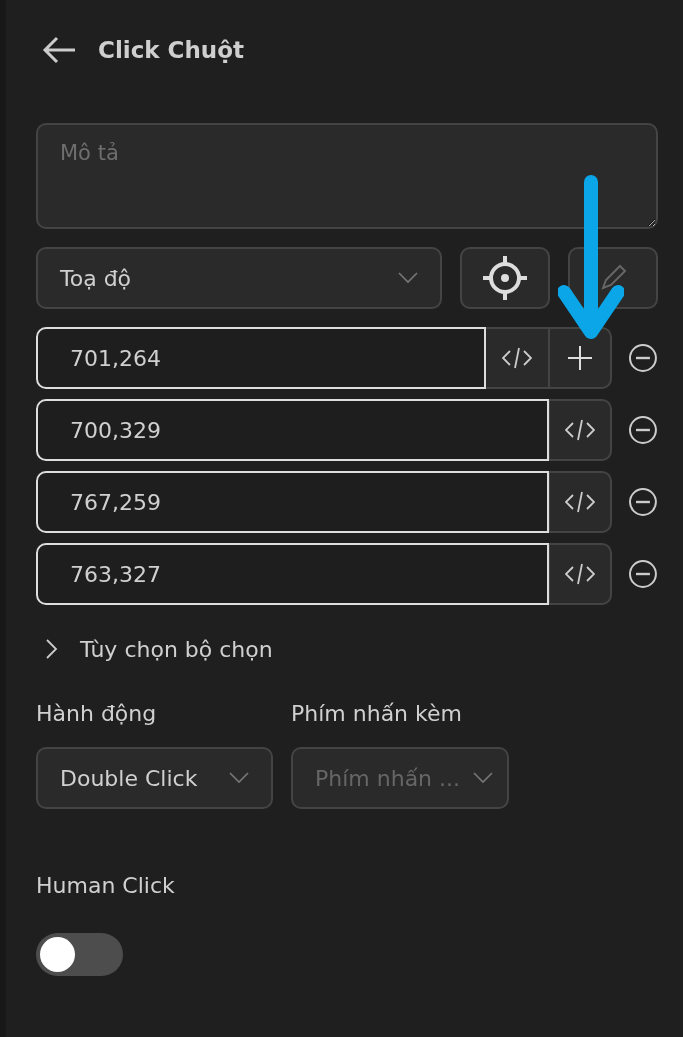 The width and height of the screenshot is (683, 1037). What do you see at coordinates (97, 714) in the screenshot?
I see `field-label: Hành động` at bounding box center [97, 714].